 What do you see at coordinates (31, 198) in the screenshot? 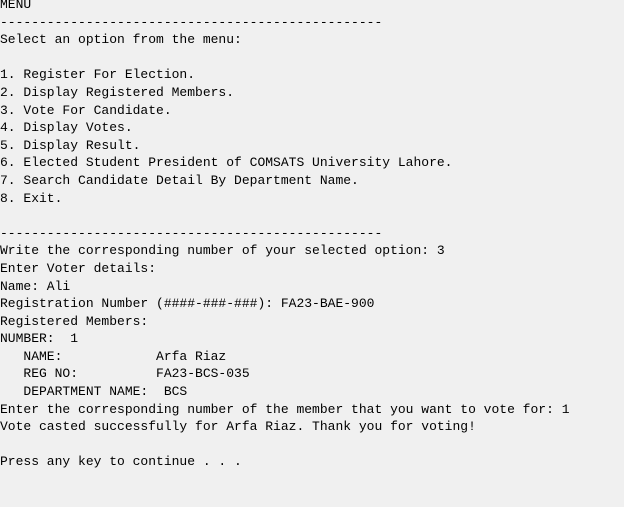
I see `menu-option-8: 8. Exit.` at bounding box center [31, 198].